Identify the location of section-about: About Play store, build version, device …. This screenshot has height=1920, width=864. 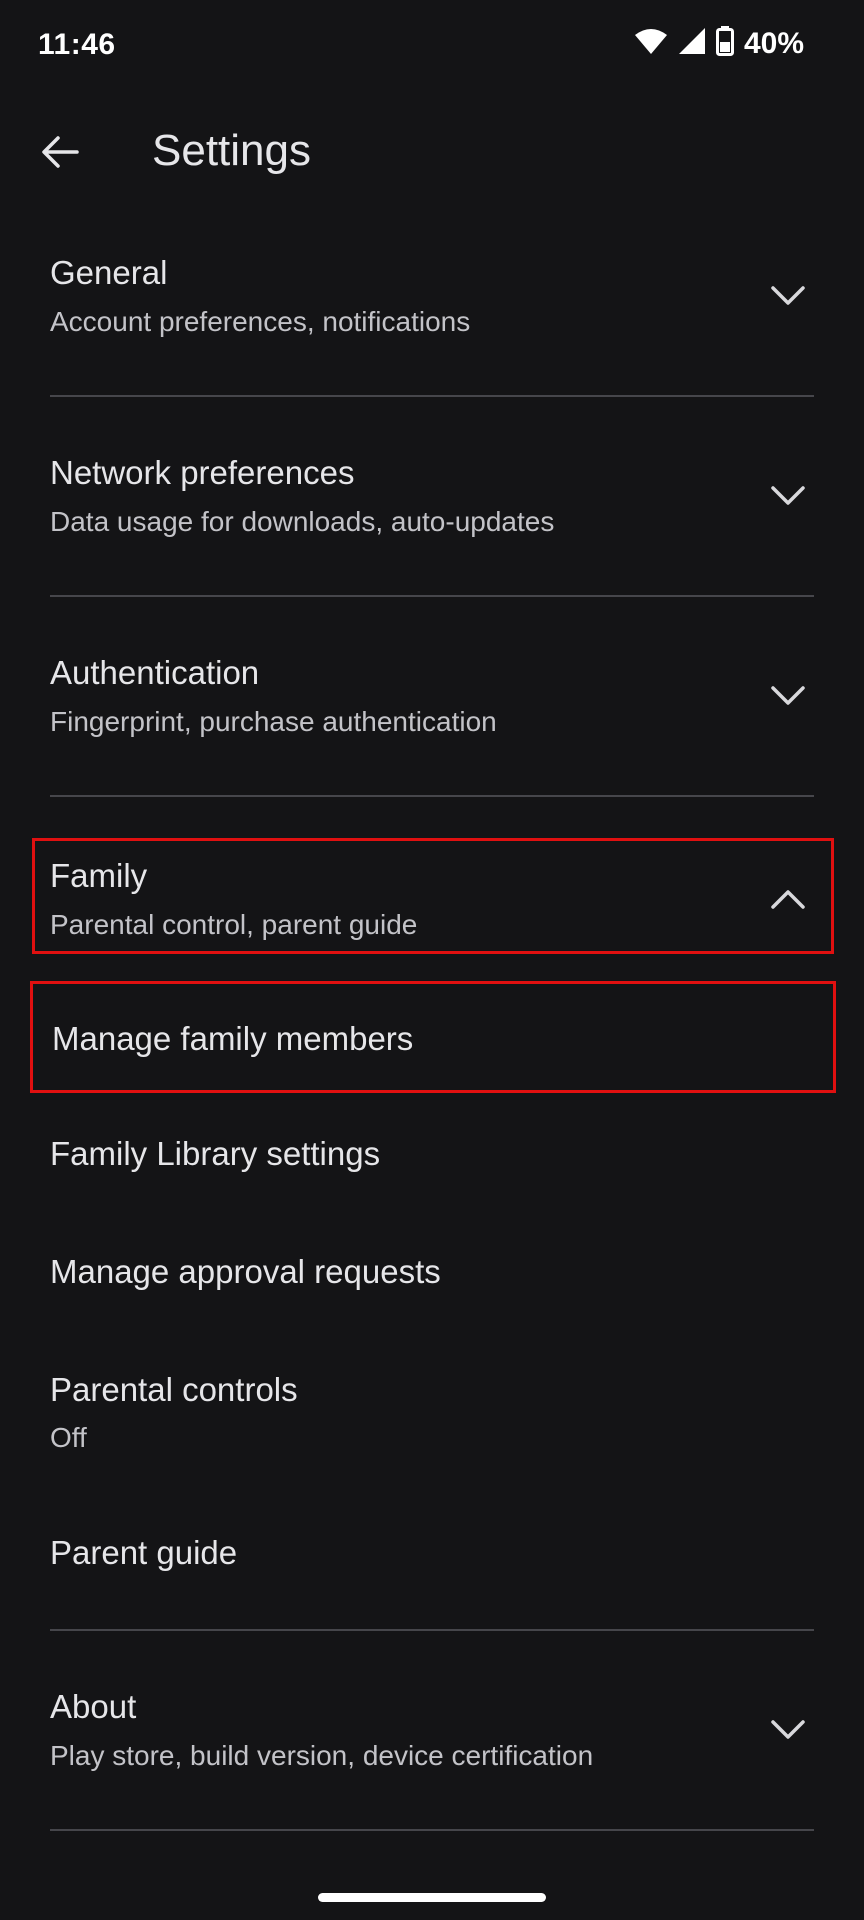
(432, 1744).